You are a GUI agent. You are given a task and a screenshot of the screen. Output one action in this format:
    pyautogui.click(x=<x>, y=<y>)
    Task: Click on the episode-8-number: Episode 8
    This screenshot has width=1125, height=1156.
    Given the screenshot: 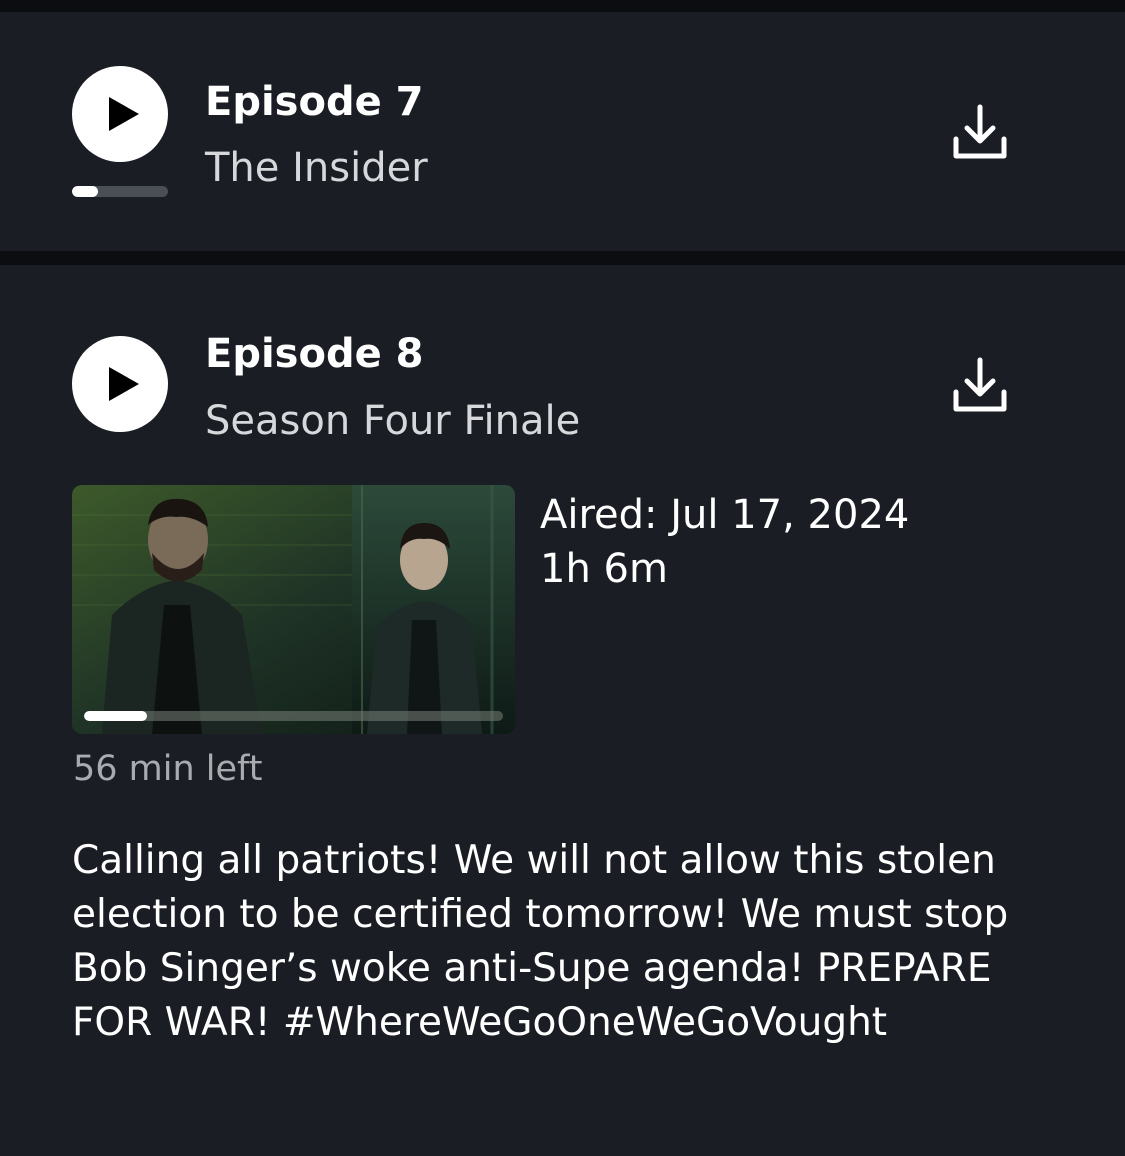 What is the action you would take?
    pyautogui.click(x=314, y=354)
    